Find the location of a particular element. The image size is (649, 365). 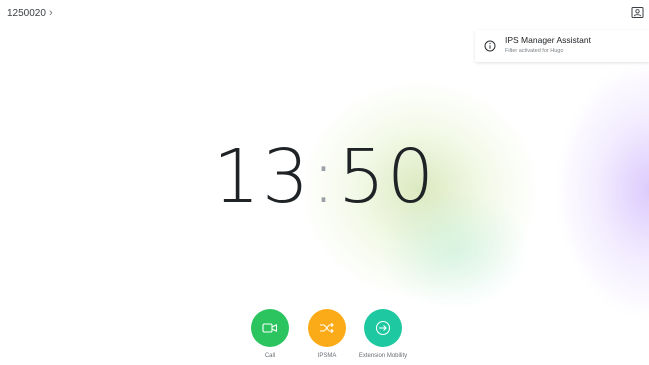

notification-title: IPS Manager Assistant is located at coordinates (548, 40).